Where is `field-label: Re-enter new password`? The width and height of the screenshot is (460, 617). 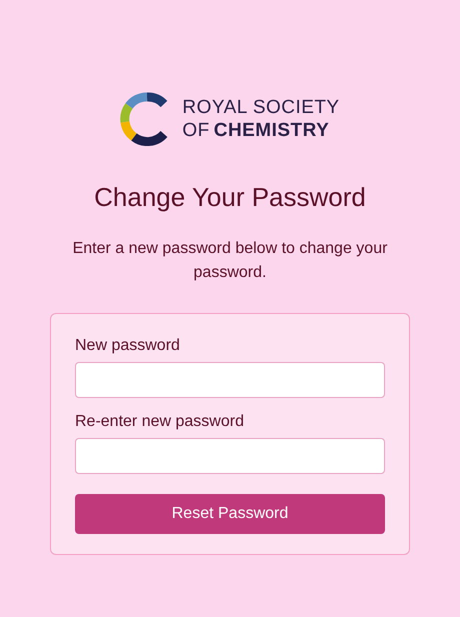 field-label: Re-enter new password is located at coordinates (160, 422).